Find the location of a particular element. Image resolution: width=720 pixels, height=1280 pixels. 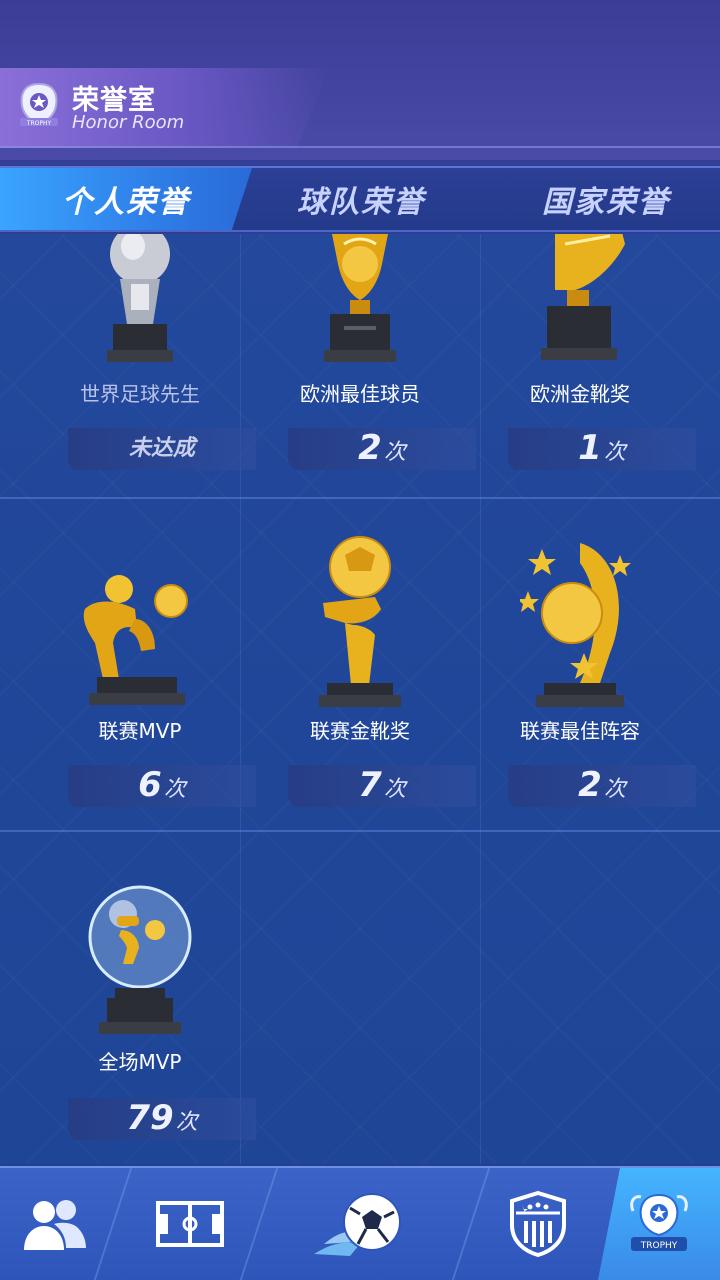

football-icon is located at coordinates (357, 1224).